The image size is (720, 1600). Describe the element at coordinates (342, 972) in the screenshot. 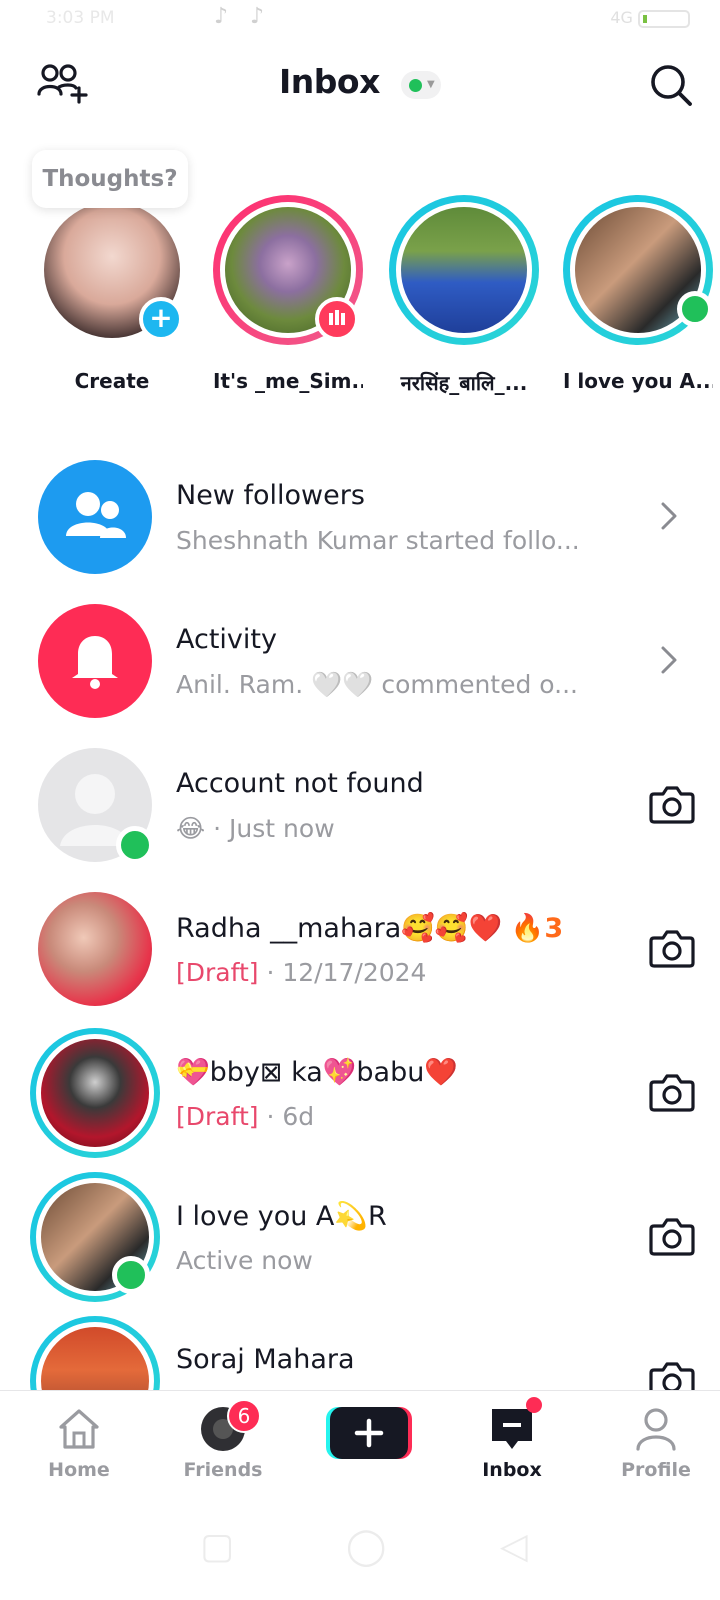

I see `subtitle-text: · 12/17/2024` at that location.